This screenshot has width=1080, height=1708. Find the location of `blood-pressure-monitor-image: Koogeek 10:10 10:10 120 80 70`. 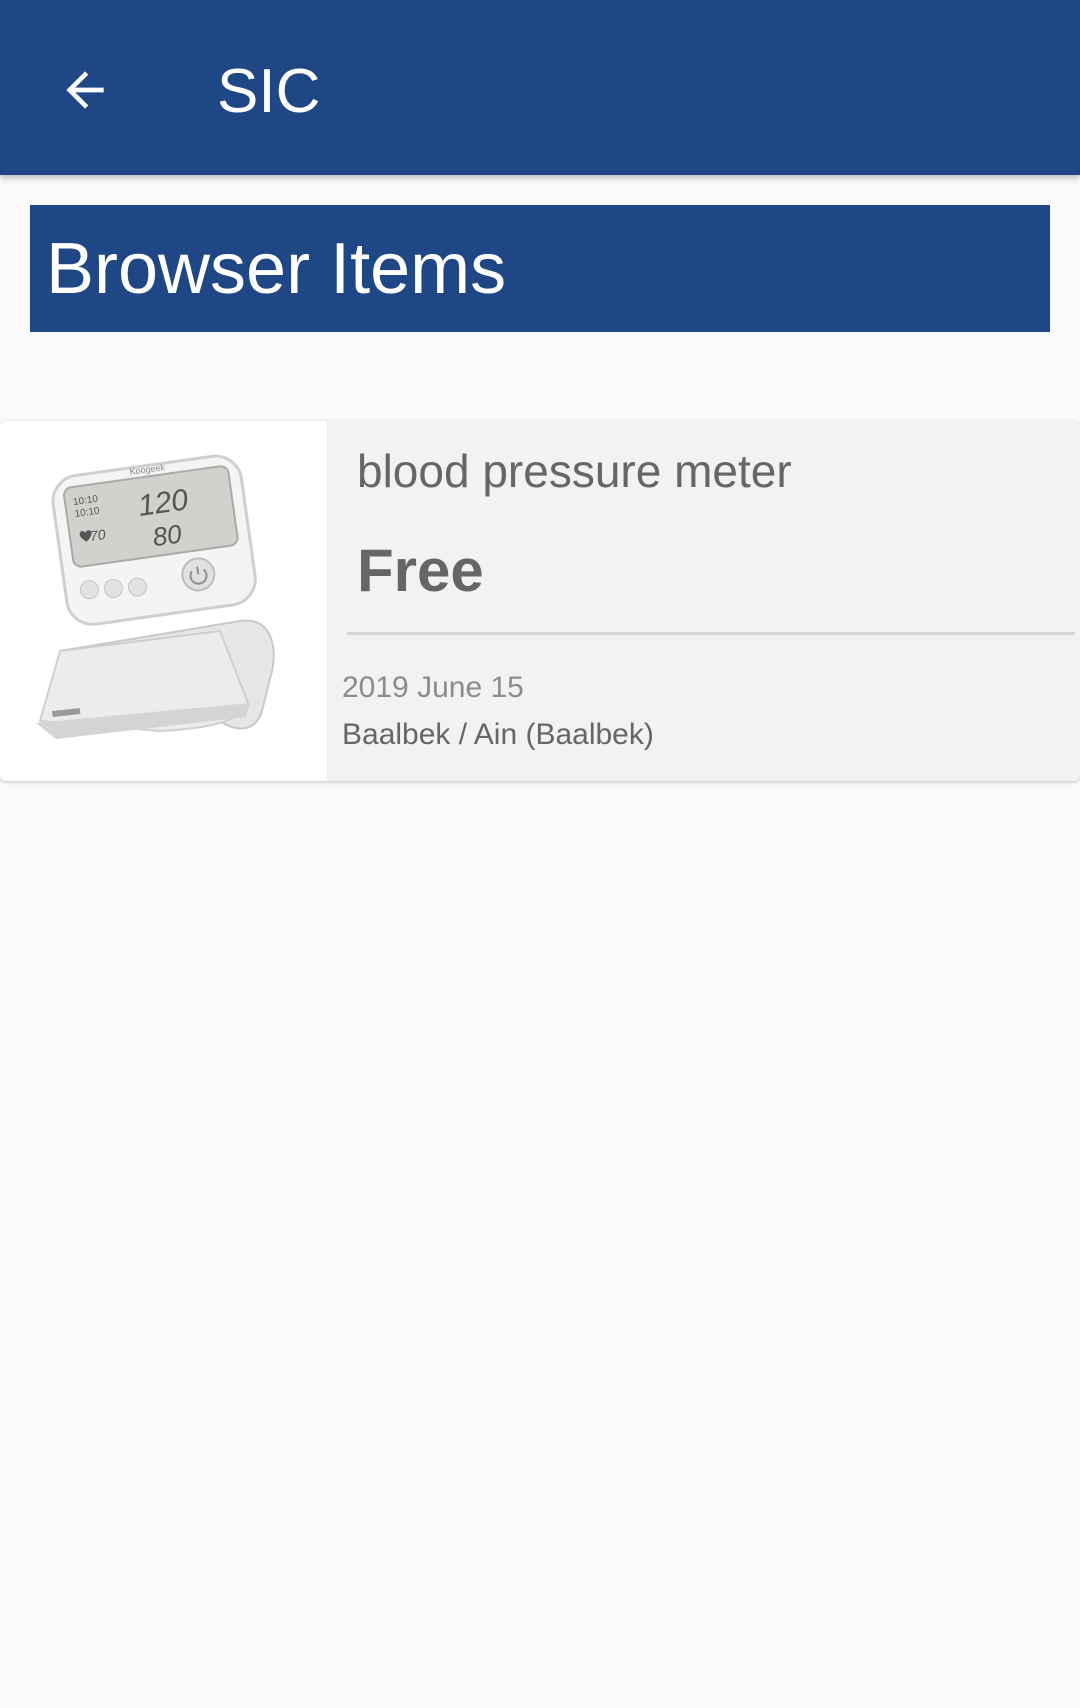

blood-pressure-monitor-image: Koogeek 10:10 10:10 120 80 70 is located at coordinates (155, 596).